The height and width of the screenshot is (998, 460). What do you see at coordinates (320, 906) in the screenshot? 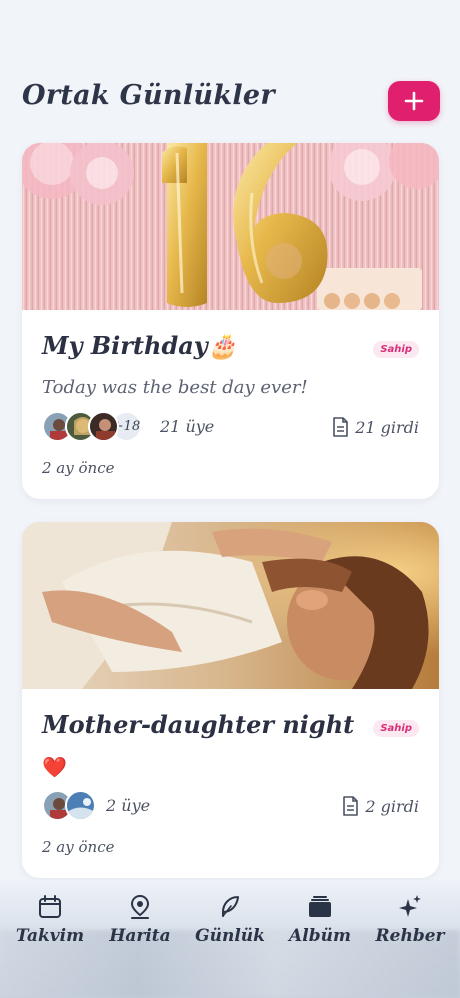
I see `album-icon` at bounding box center [320, 906].